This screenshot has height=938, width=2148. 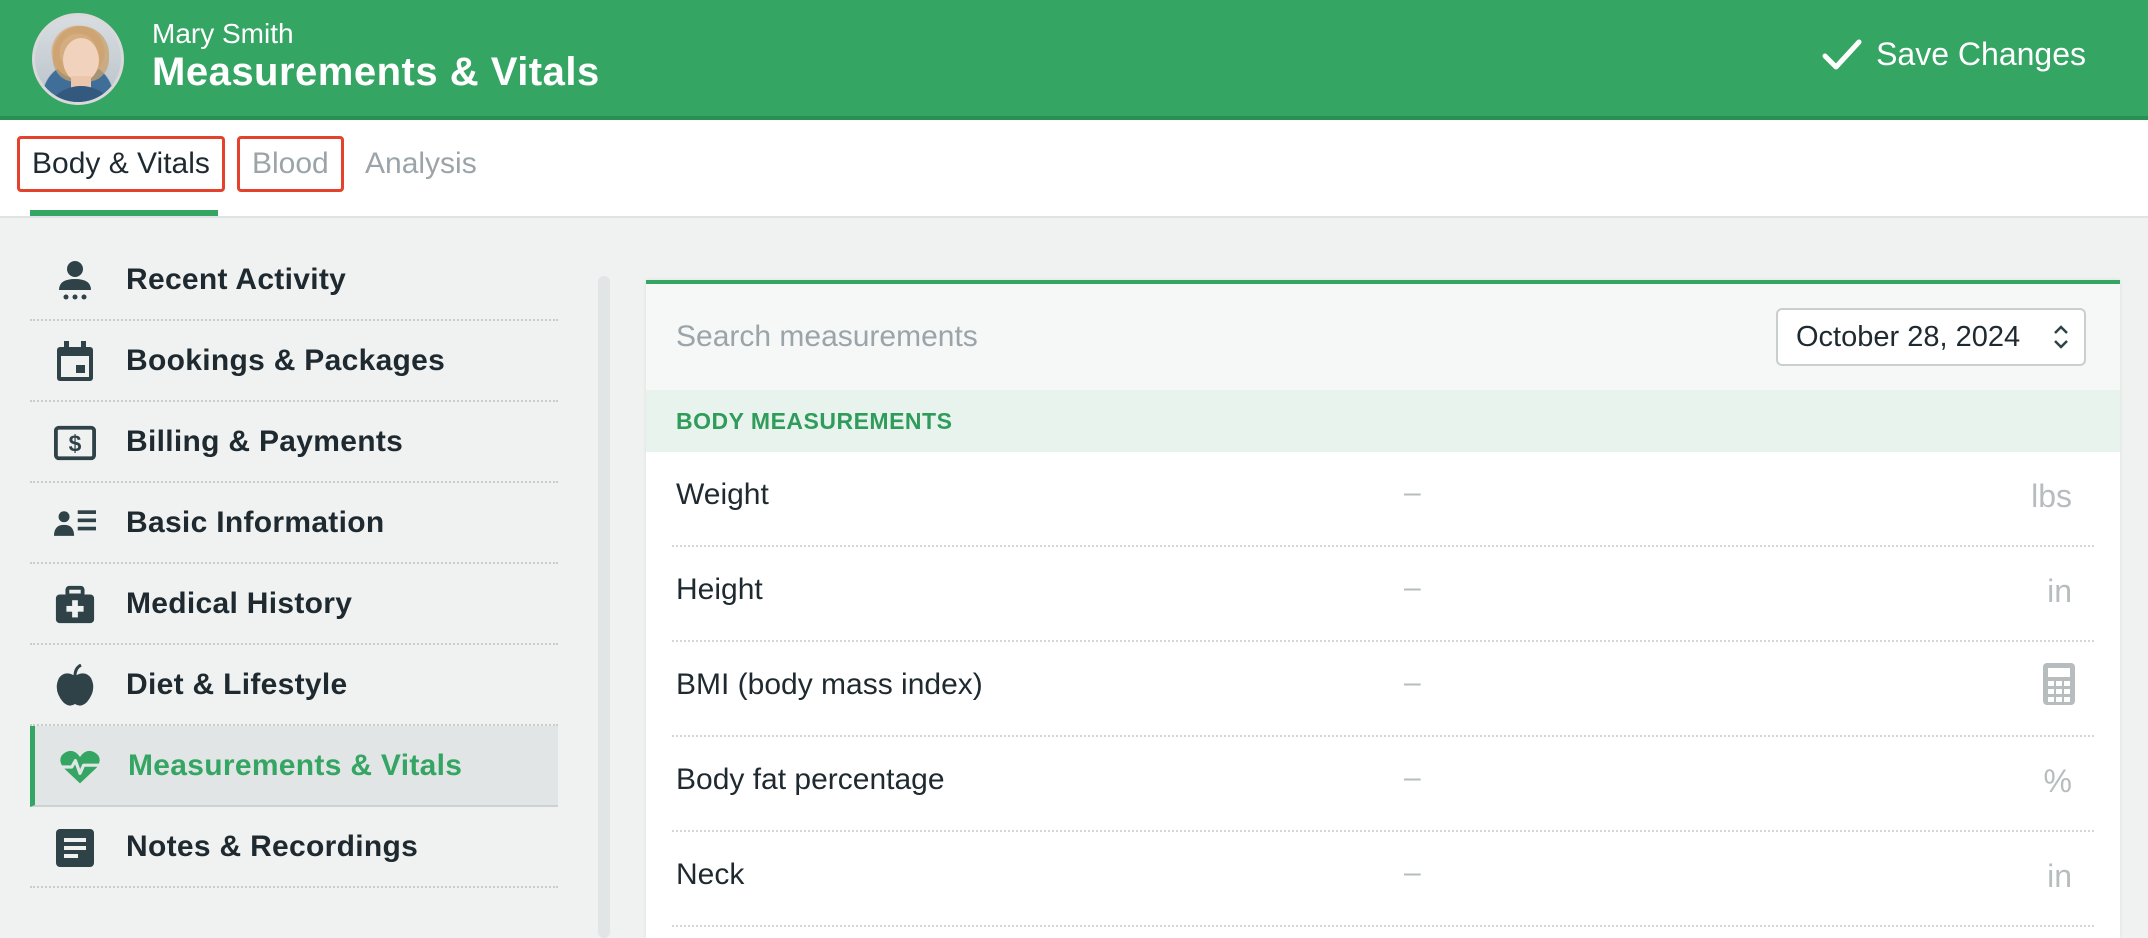 I want to click on date-value: October 28, 2024, so click(x=1908, y=337).